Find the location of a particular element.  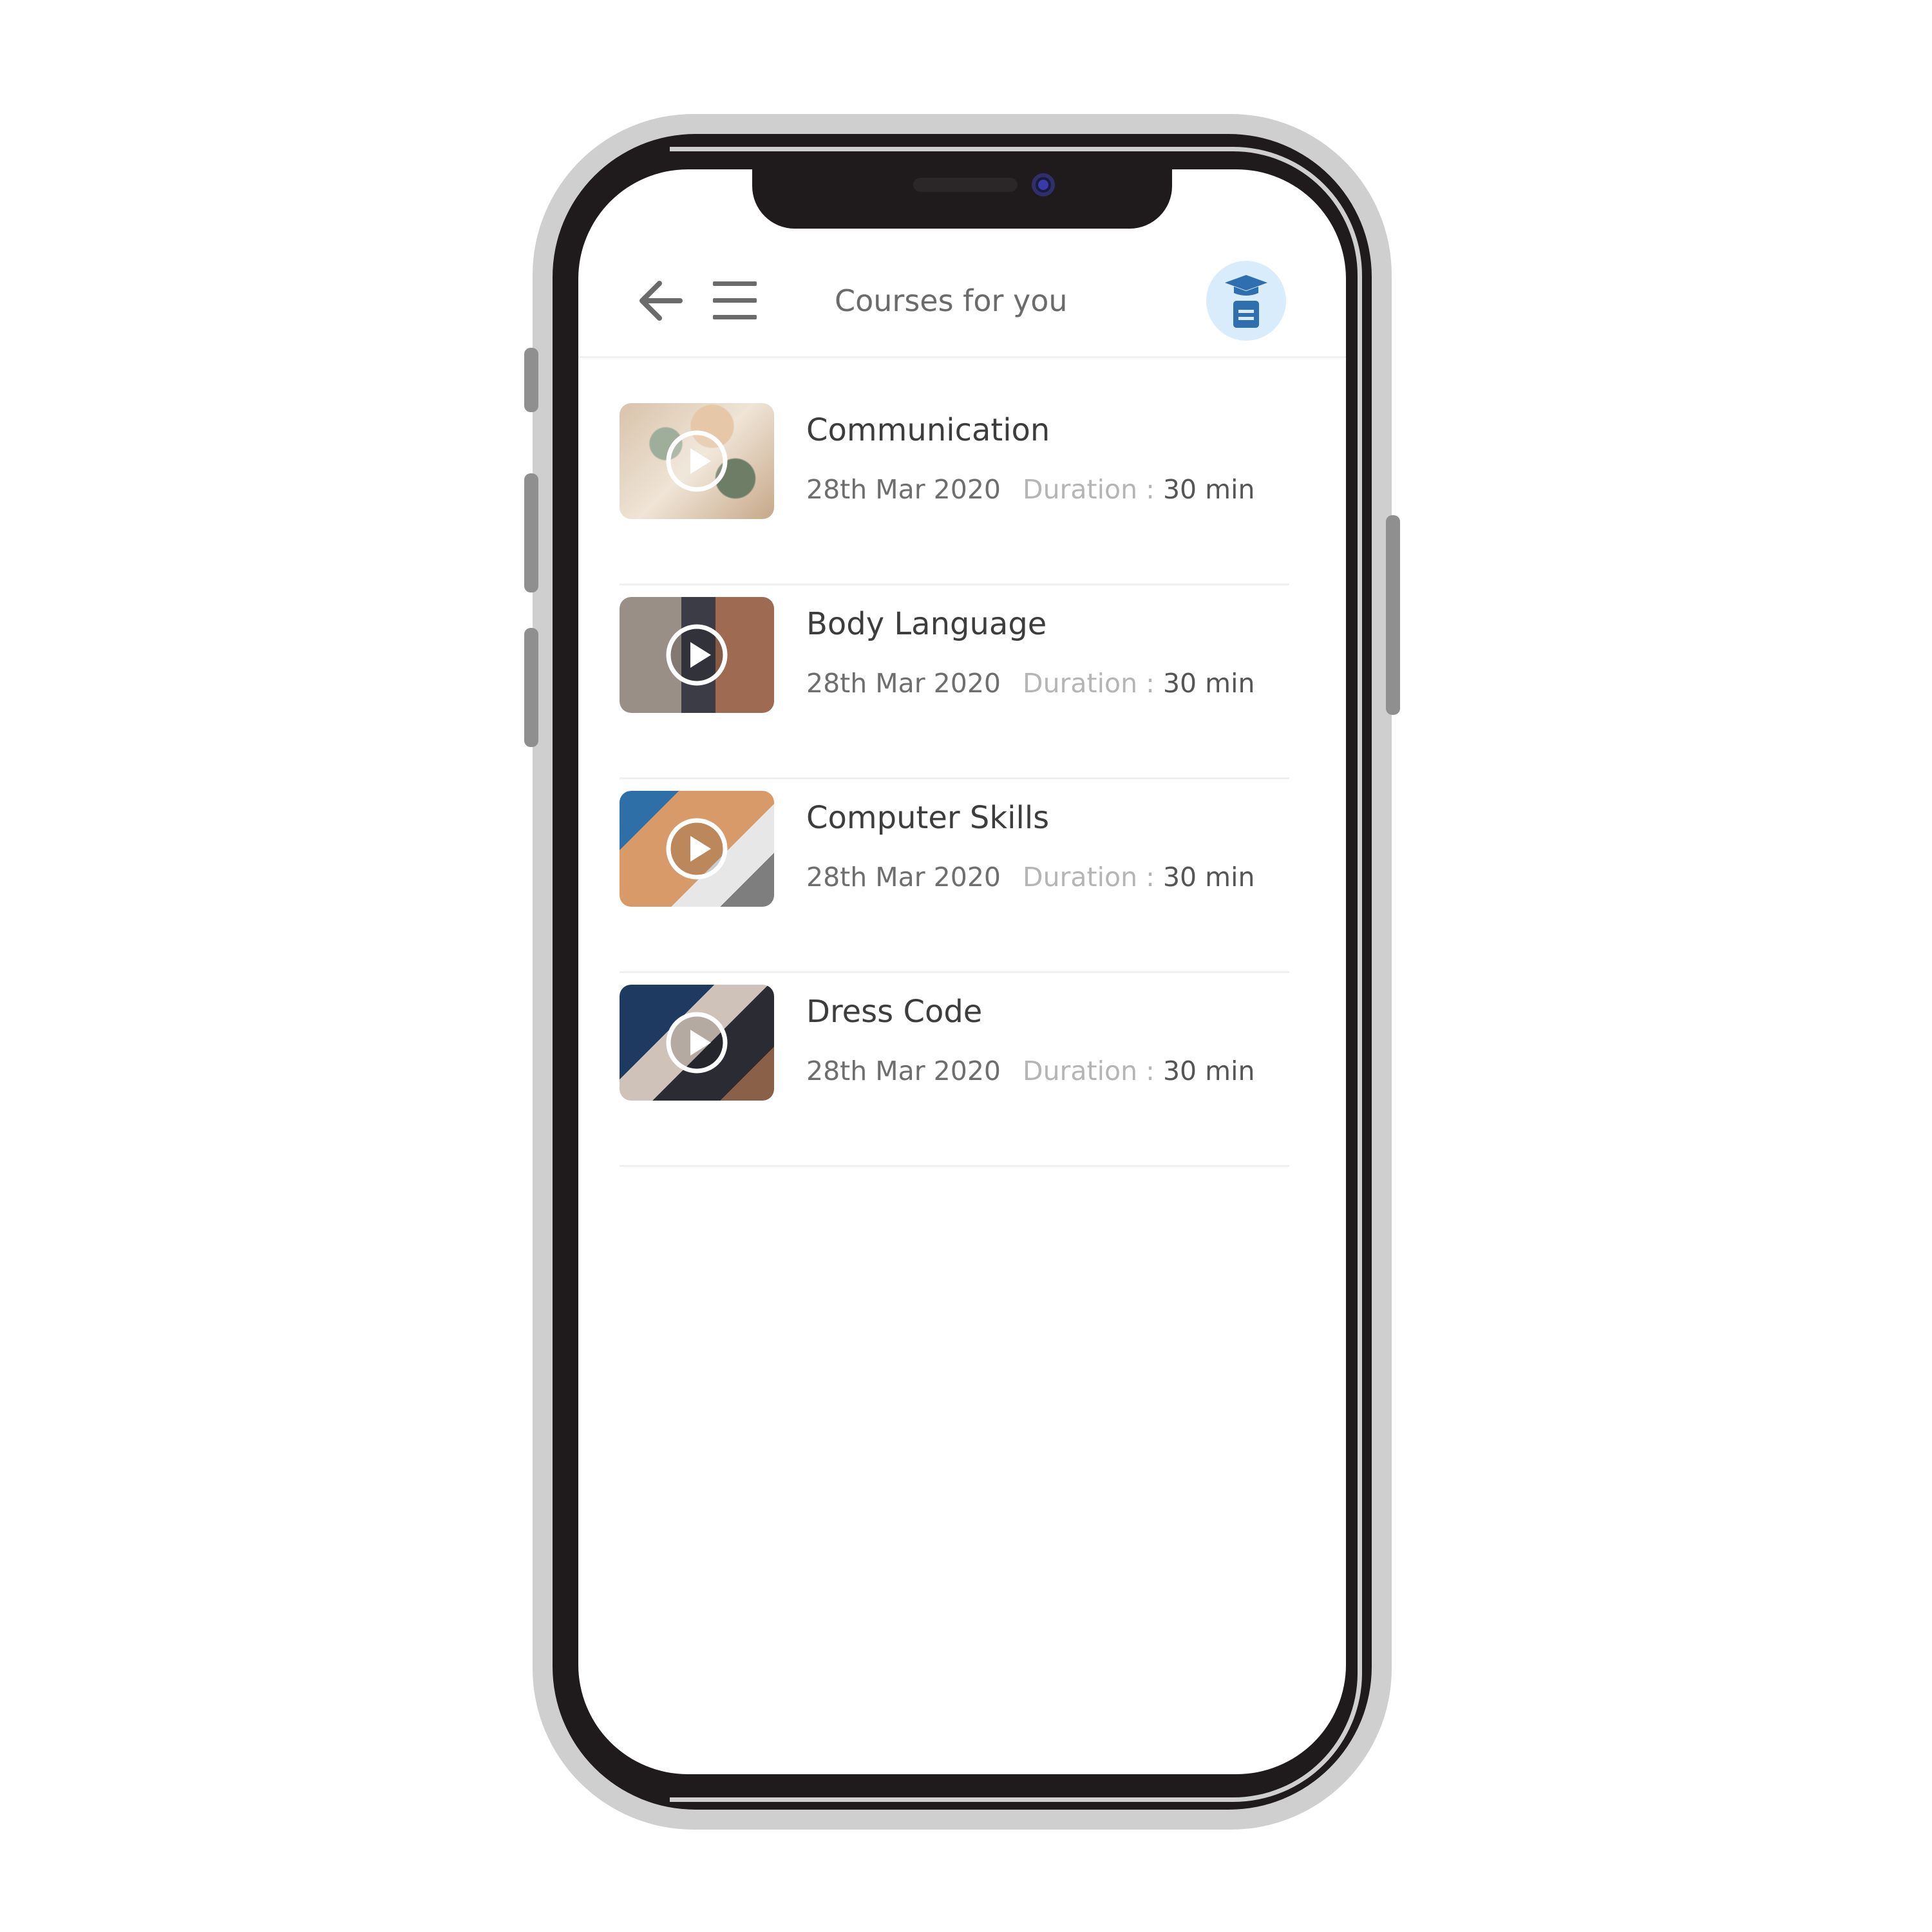

volume-down-button is located at coordinates (531, 687).